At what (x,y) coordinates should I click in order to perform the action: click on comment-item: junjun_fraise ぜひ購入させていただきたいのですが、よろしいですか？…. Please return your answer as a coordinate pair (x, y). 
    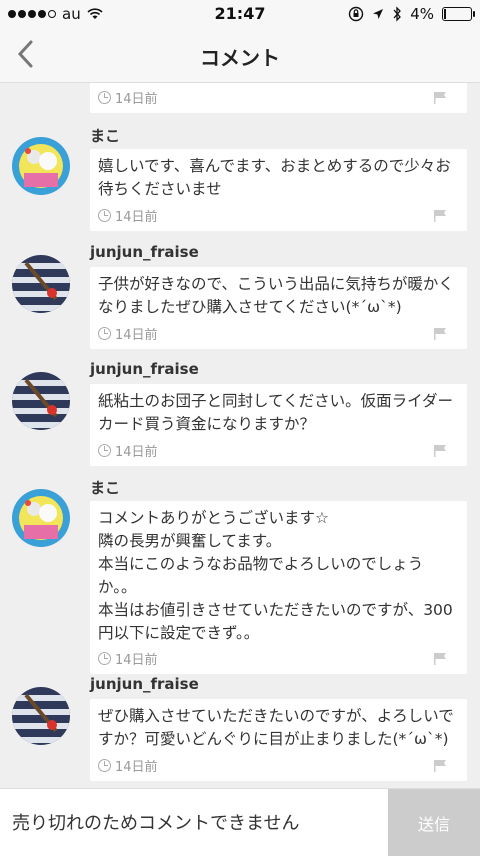
    Looking at the image, I should click on (240, 730).